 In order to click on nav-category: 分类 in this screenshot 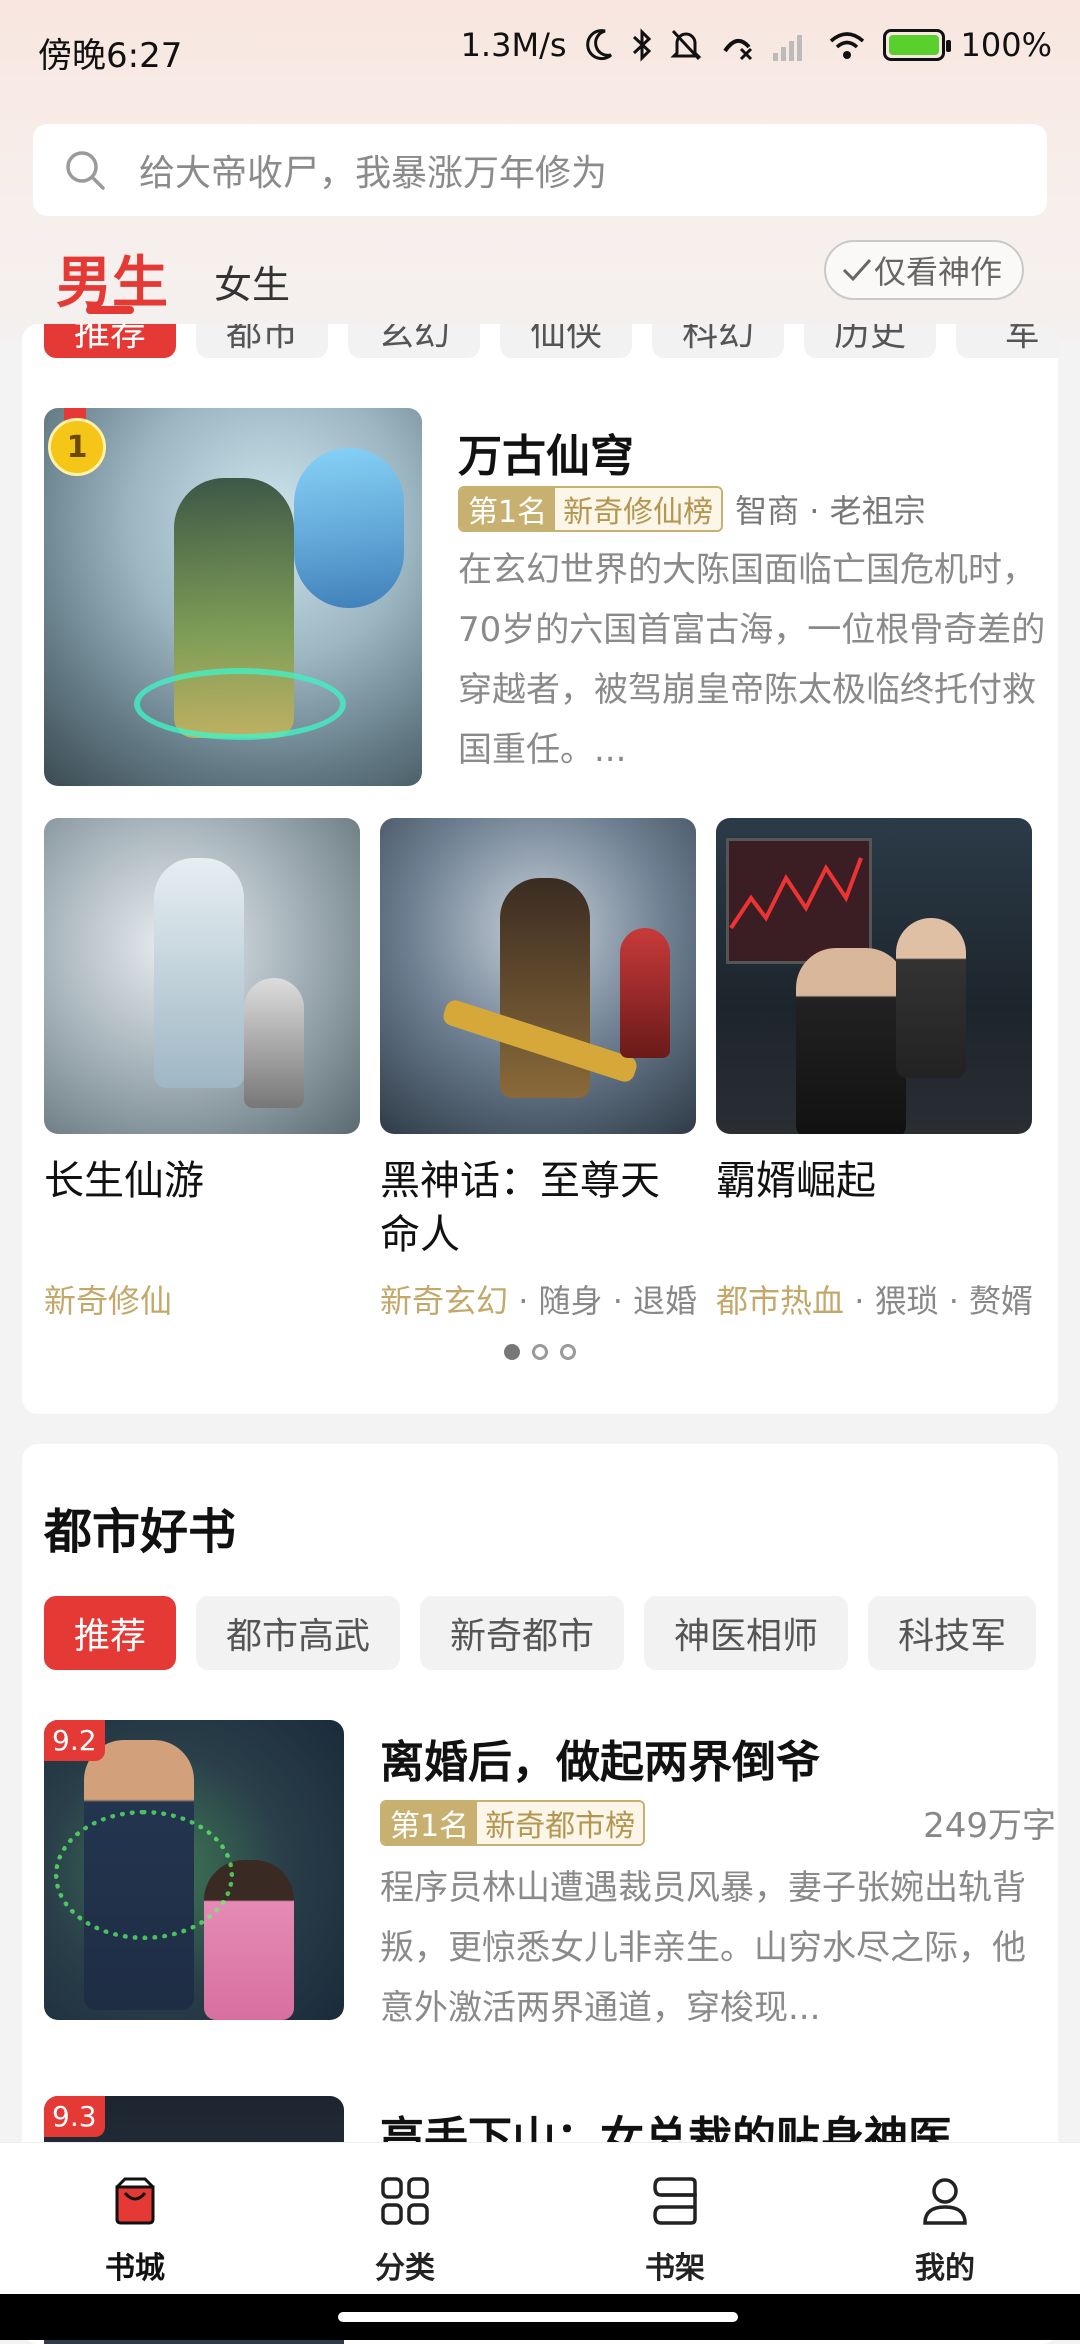, I will do `click(405, 2219)`.